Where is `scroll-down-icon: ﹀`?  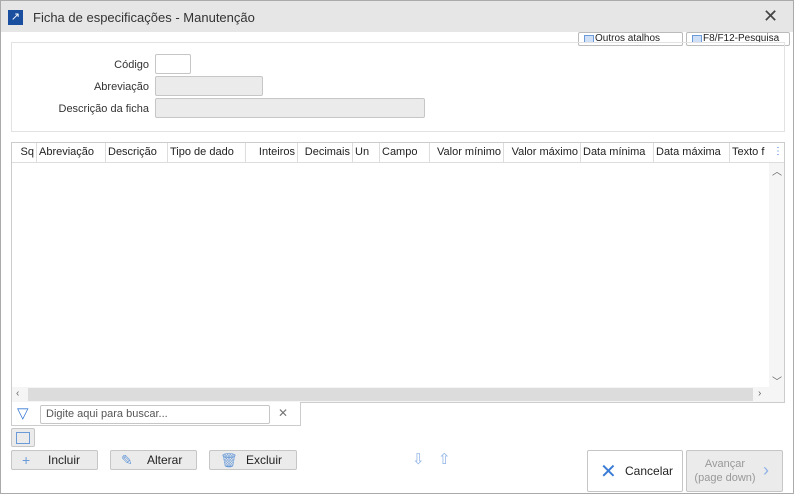
scroll-down-icon: ﹀ is located at coordinates (777, 380).